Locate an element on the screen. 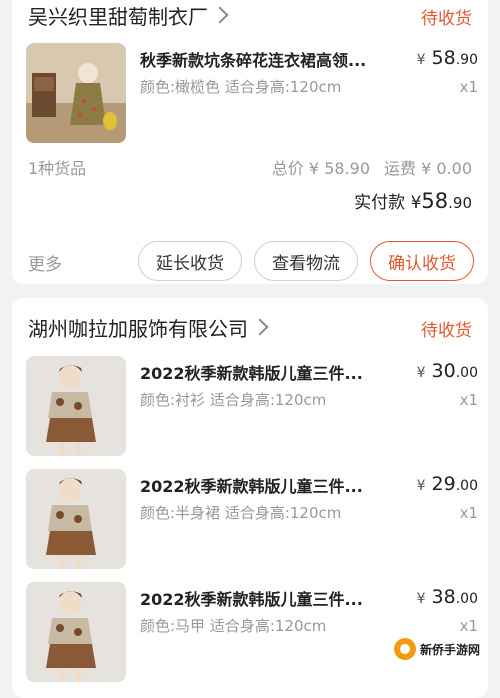  shop-header: 吴兴织里甜萄制衣厂 is located at coordinates (128, 15).